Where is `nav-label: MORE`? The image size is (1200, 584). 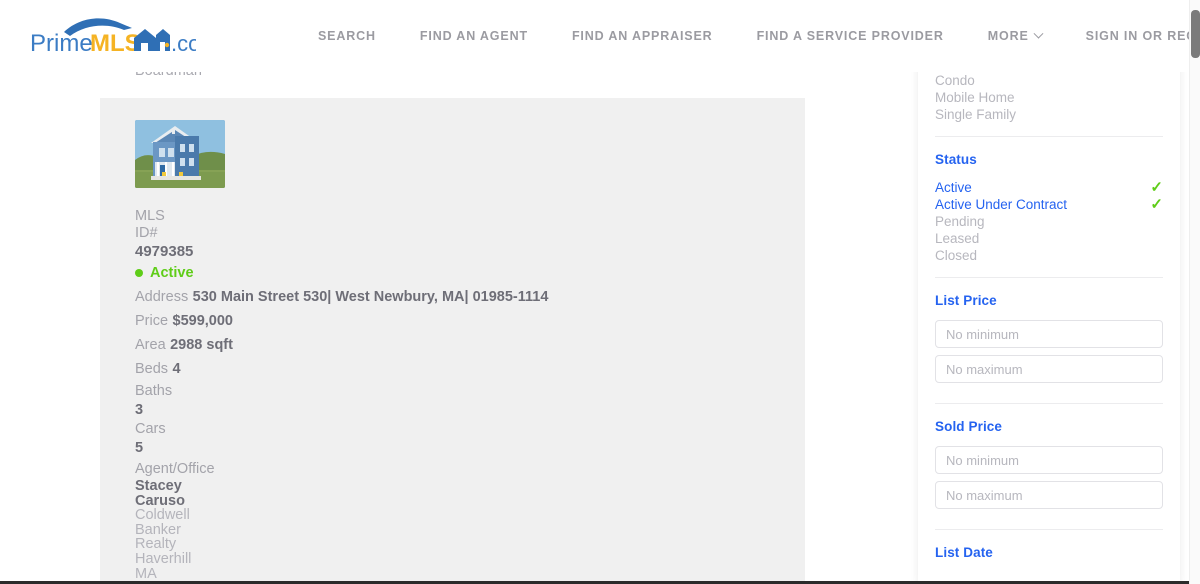 nav-label: MORE is located at coordinates (1008, 36).